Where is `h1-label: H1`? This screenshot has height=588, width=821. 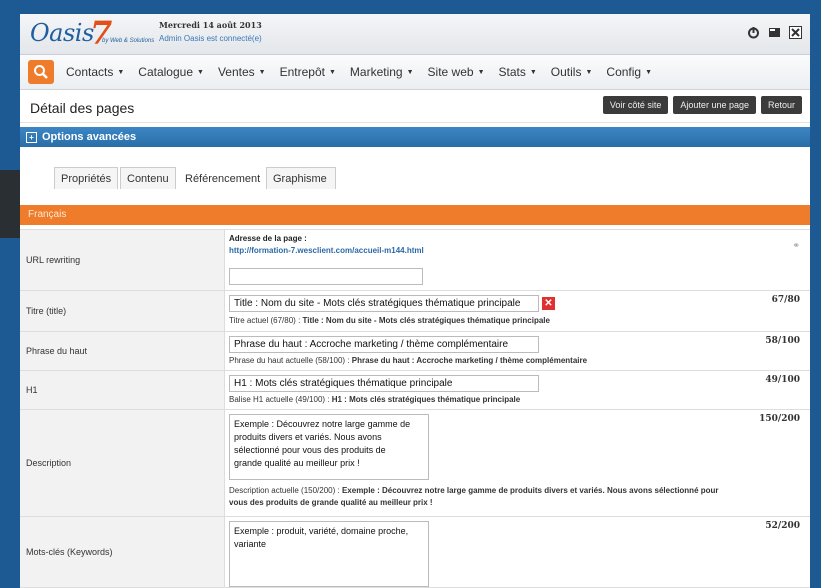 h1-label: H1 is located at coordinates (122, 390).